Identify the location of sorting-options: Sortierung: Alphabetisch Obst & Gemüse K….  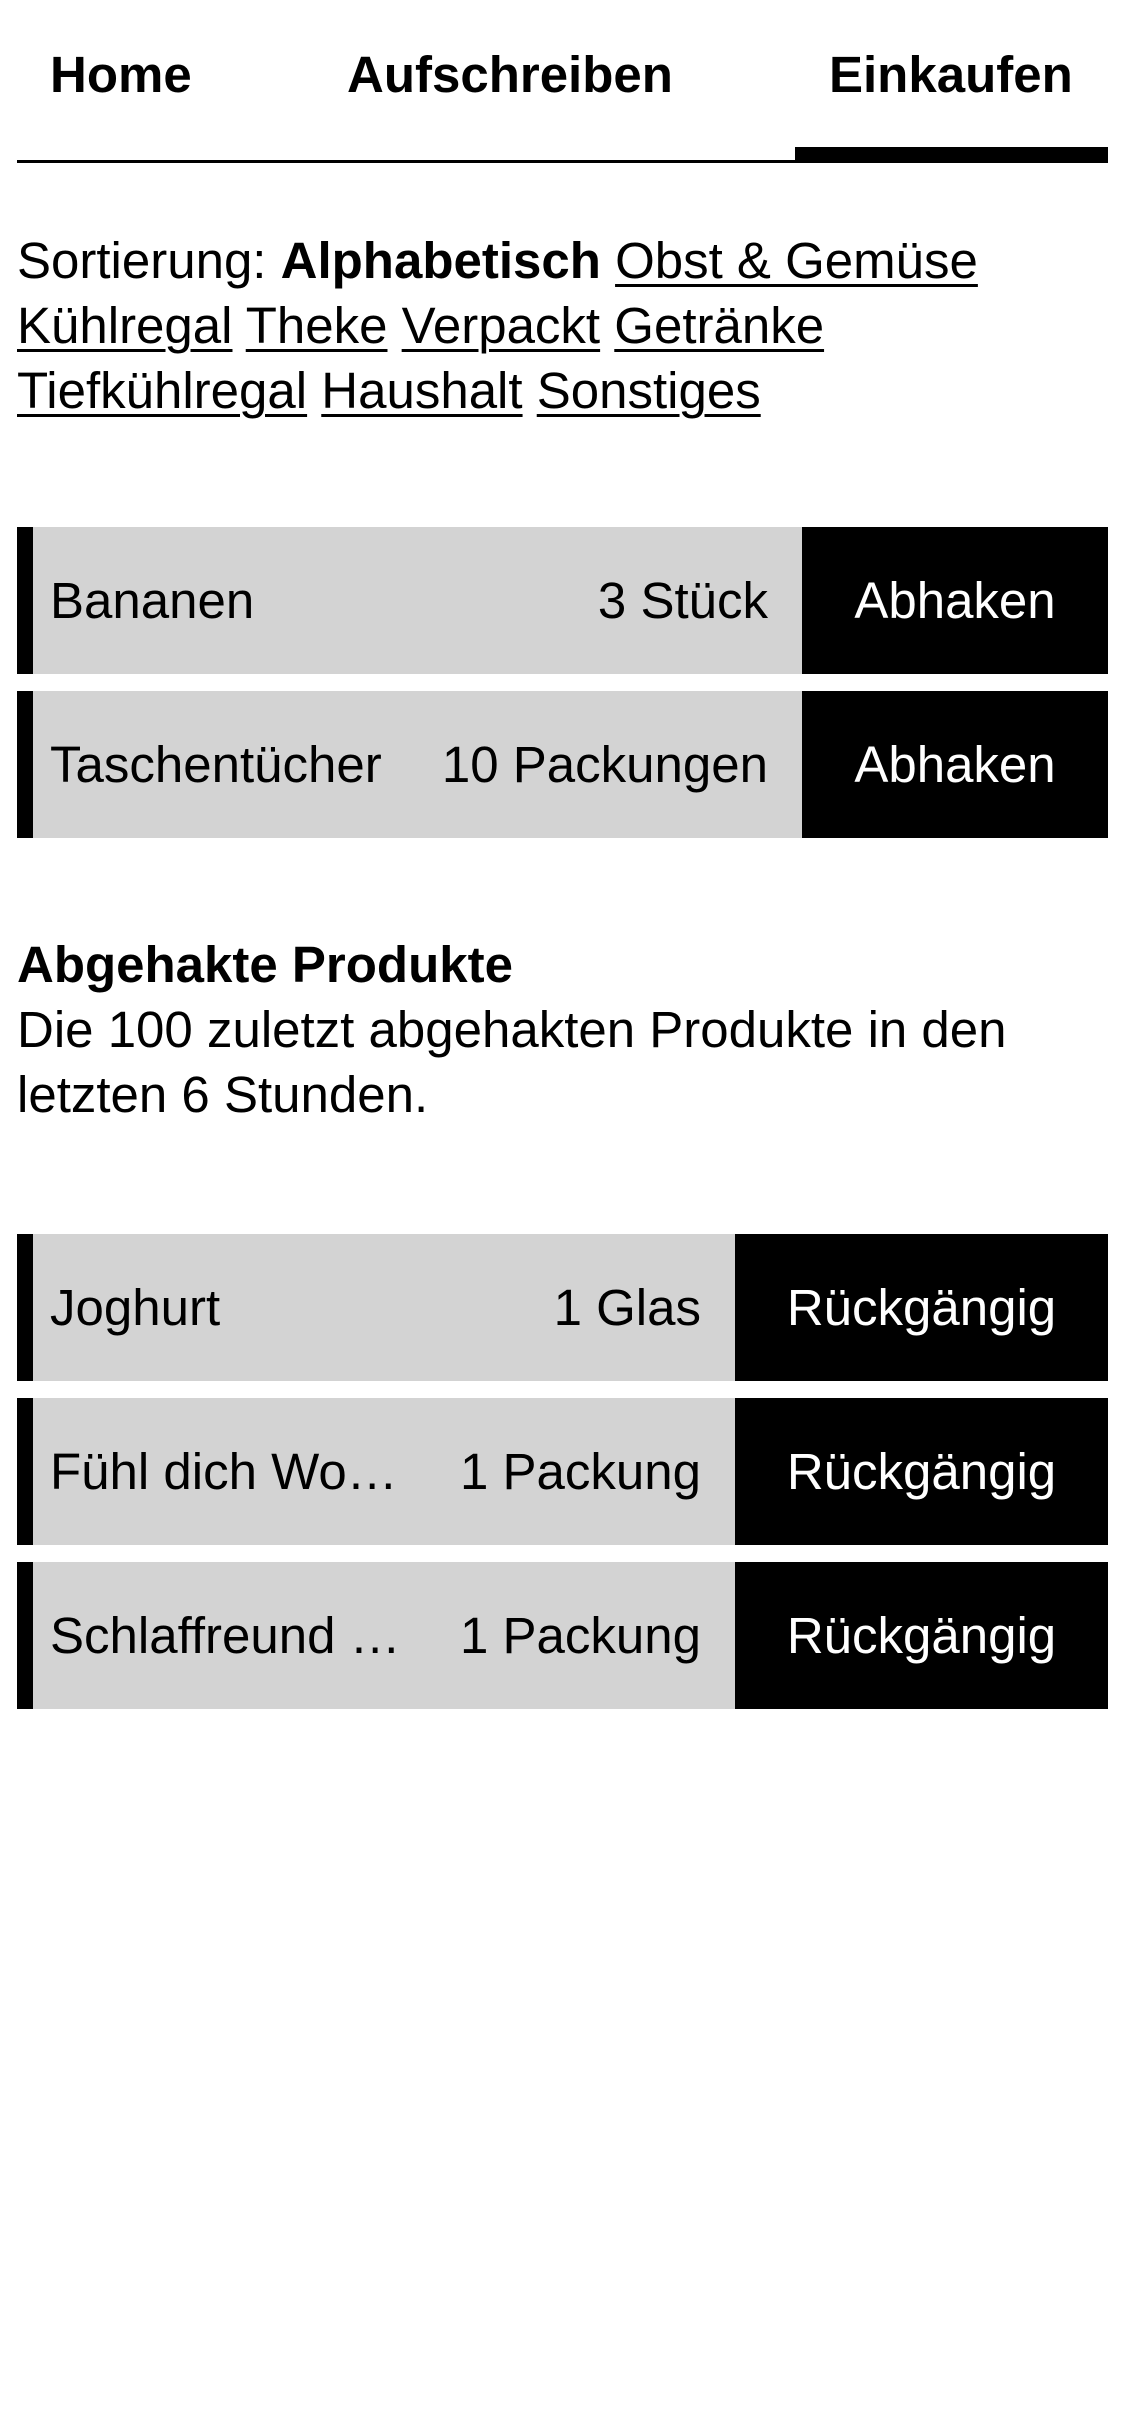
(562, 325).